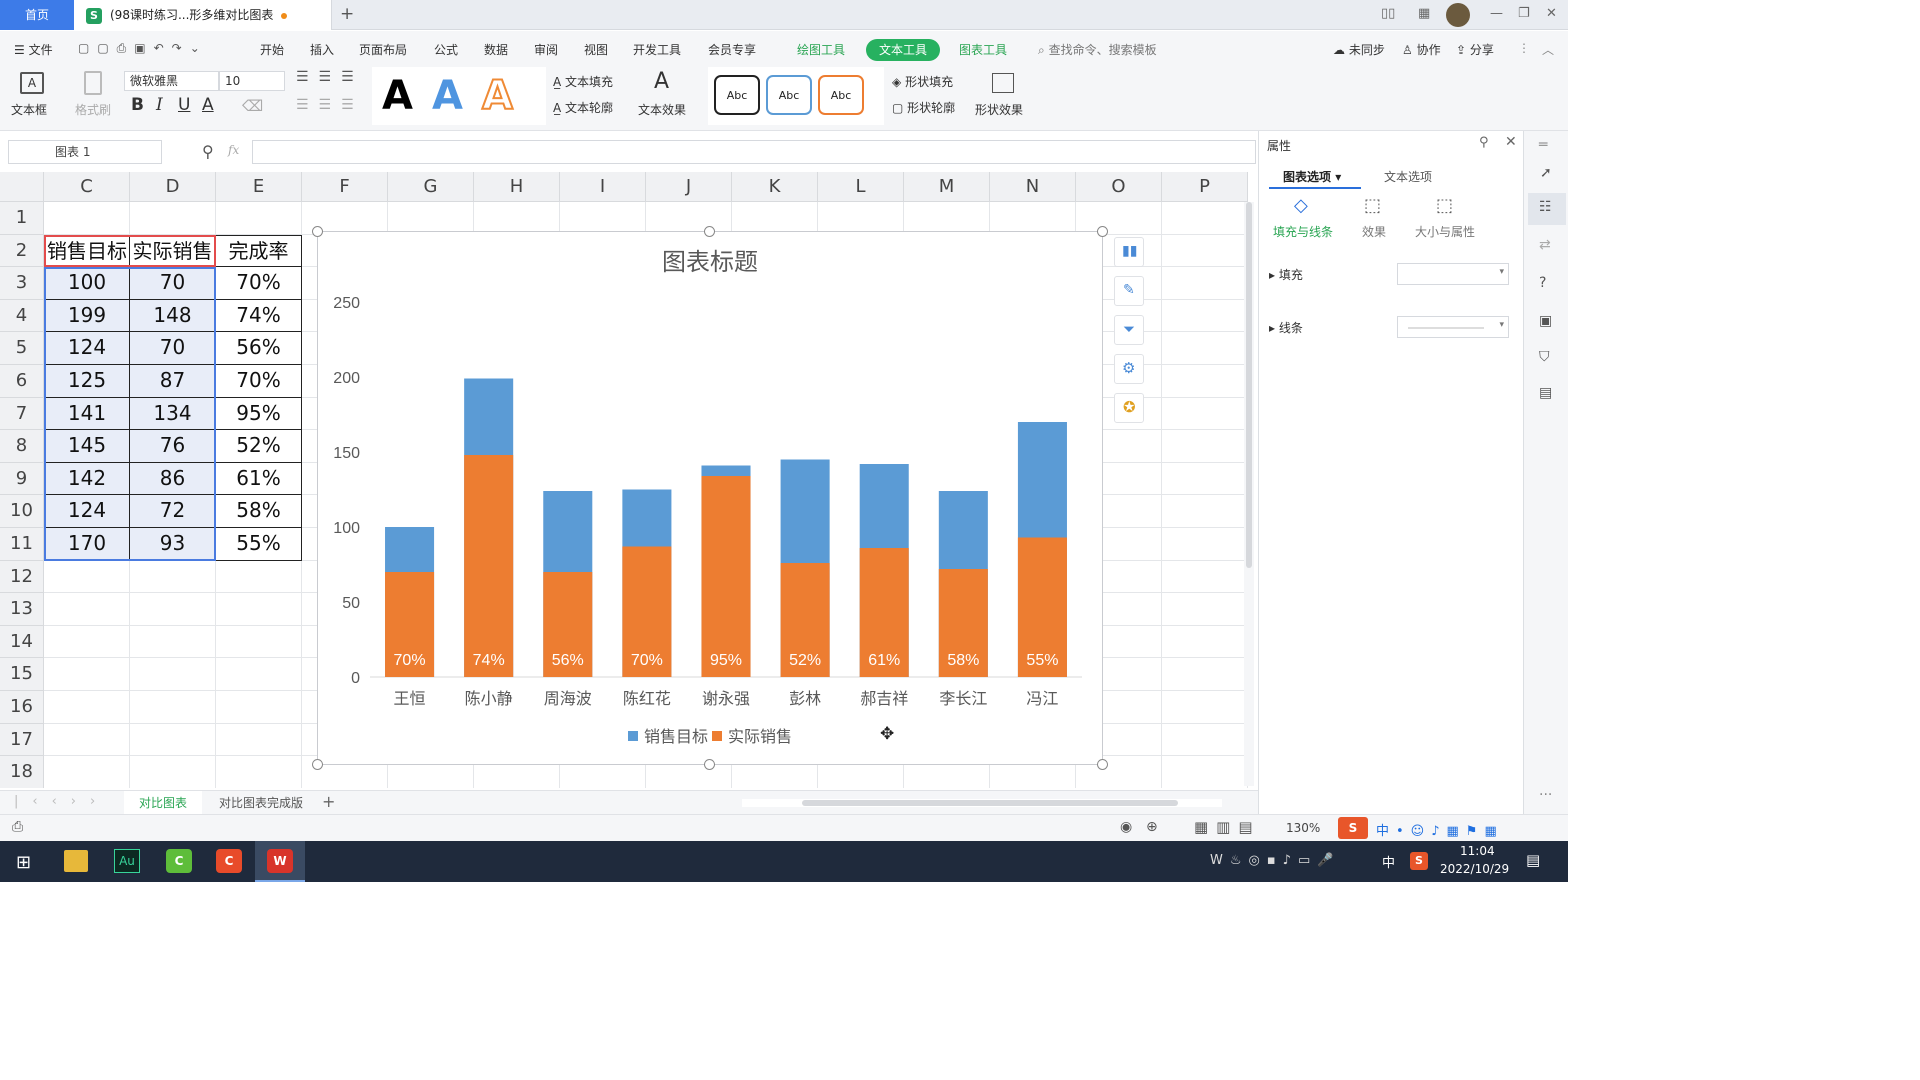  What do you see at coordinates (203, 15) in the screenshot?
I see `tab-document: S (98课时练习...形多维对比图表` at bounding box center [203, 15].